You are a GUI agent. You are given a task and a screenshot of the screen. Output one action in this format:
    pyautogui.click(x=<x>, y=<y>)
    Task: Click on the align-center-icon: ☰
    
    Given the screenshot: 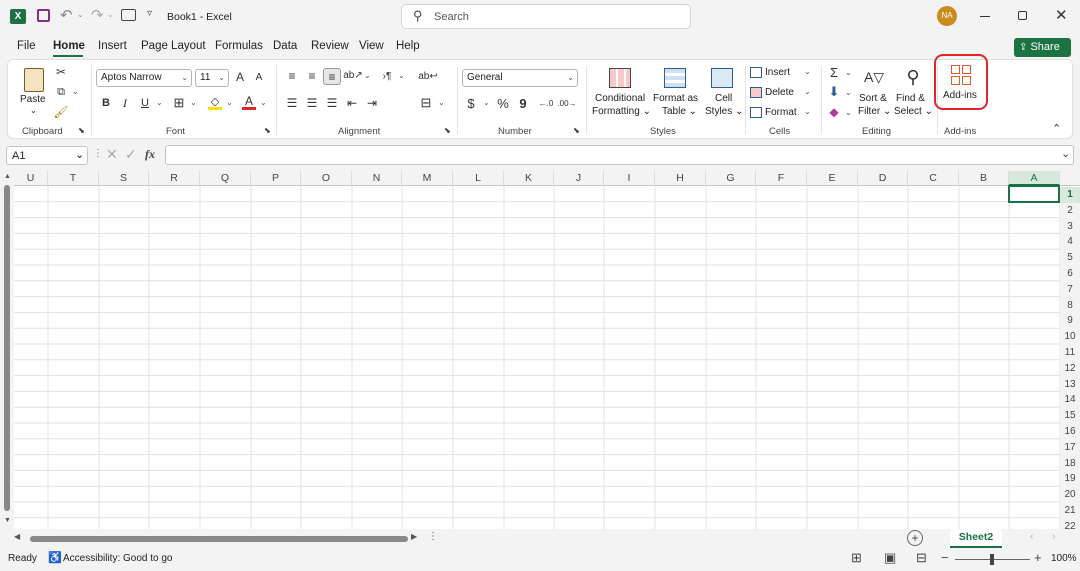 What is the action you would take?
    pyautogui.click(x=312, y=103)
    